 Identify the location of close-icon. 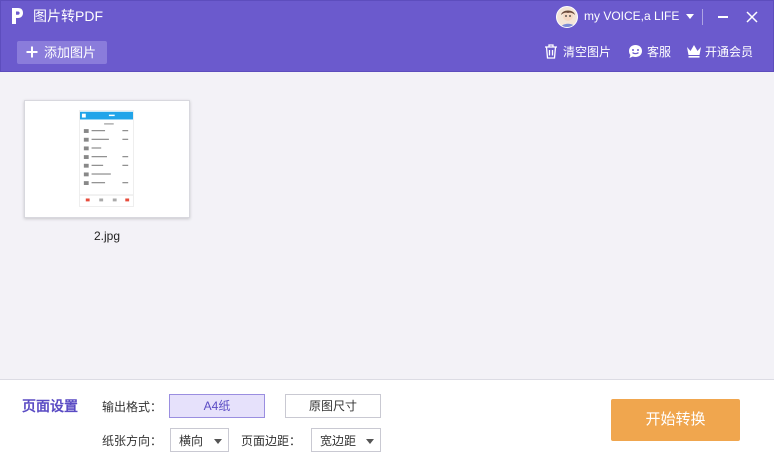
(752, 17).